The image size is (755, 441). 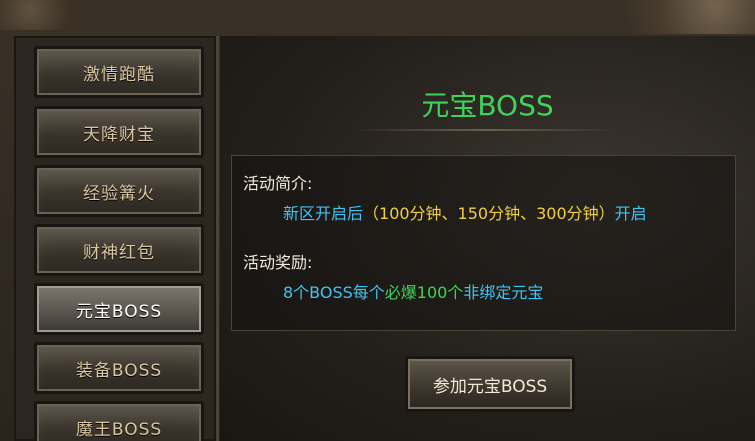 What do you see at coordinates (119, 250) in the screenshot?
I see `sidebar-item-red-packet: 财神红包` at bounding box center [119, 250].